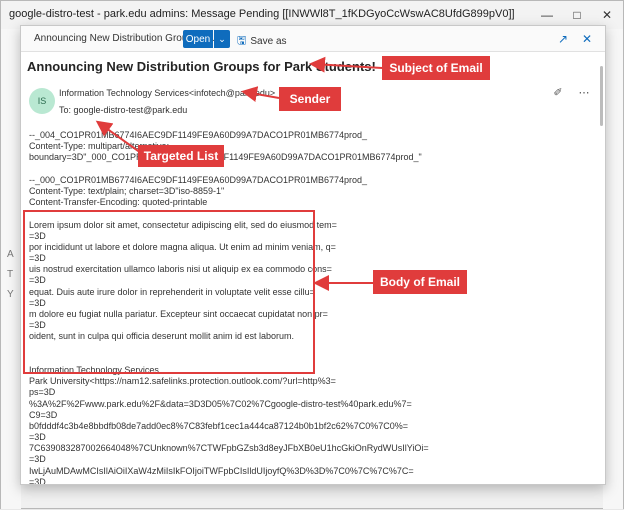  What do you see at coordinates (10, 254) in the screenshot?
I see `bg-fragment: A` at bounding box center [10, 254].